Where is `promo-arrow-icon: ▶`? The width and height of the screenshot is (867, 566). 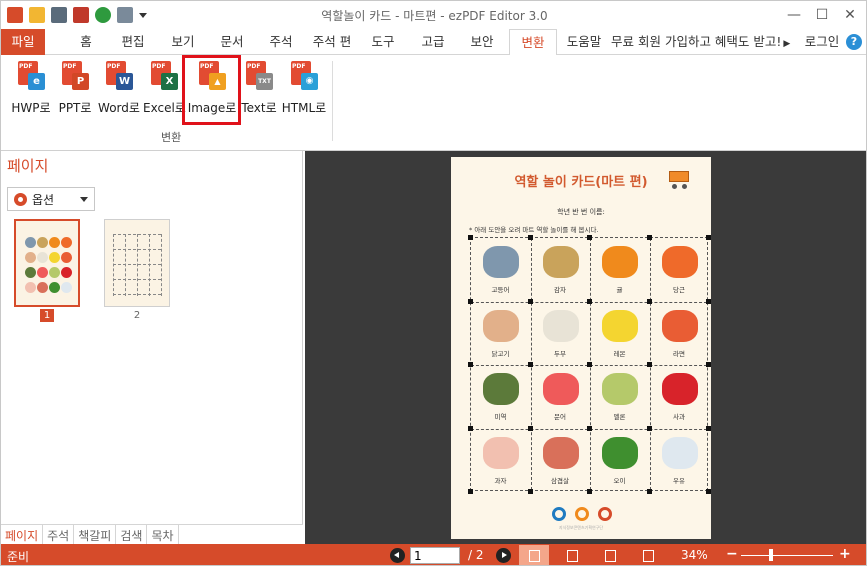 promo-arrow-icon: ▶ is located at coordinates (787, 44).